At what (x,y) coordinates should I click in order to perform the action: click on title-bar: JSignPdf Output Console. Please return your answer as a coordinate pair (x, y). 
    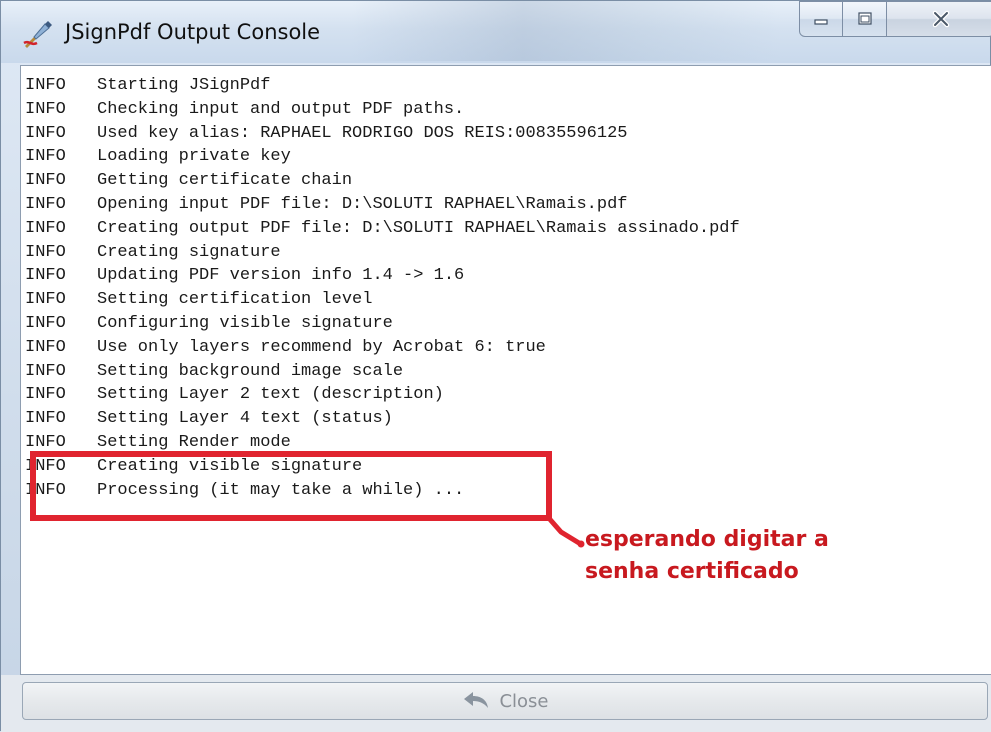
    Looking at the image, I should click on (496, 32).